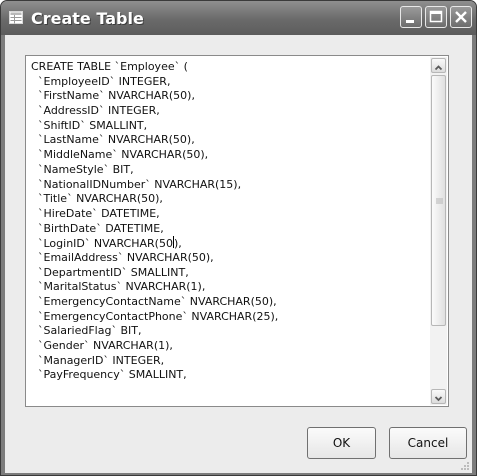  I want to click on code-line: `NameStyle` BIT,, so click(82, 169).